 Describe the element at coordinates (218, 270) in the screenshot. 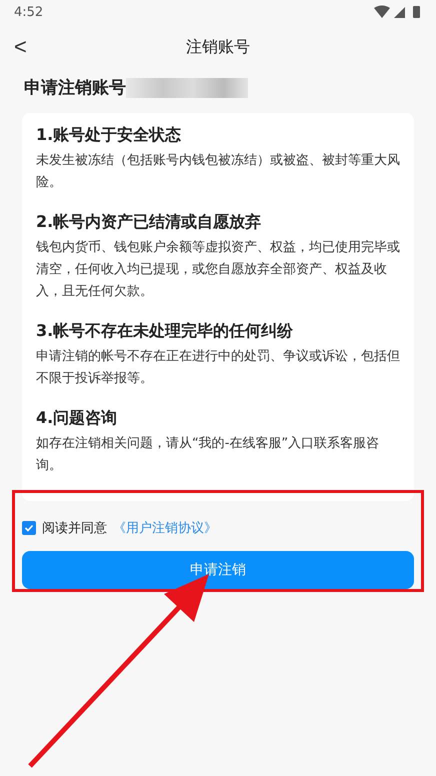

I see `condition-text: 钱包内货币、钱包账户余额等虚拟资产、权益，均已使用完毕或清空，任何收入均已提现，或您自愿放弃全部资产、权益及收入，且无任何欠款。` at that location.